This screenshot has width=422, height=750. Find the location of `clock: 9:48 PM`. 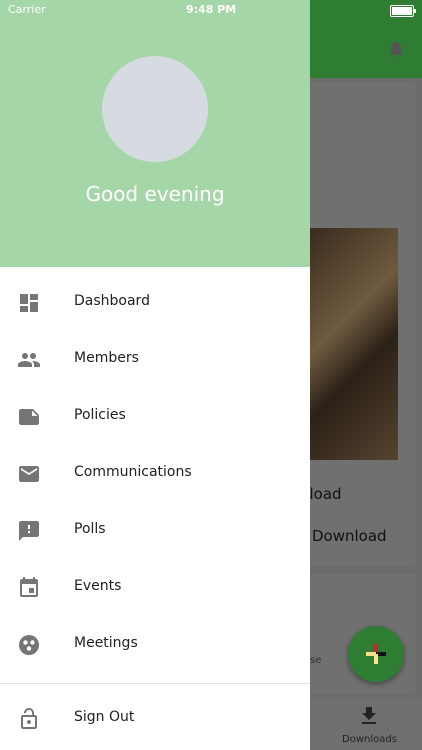

clock: 9:48 PM is located at coordinates (211, 9).